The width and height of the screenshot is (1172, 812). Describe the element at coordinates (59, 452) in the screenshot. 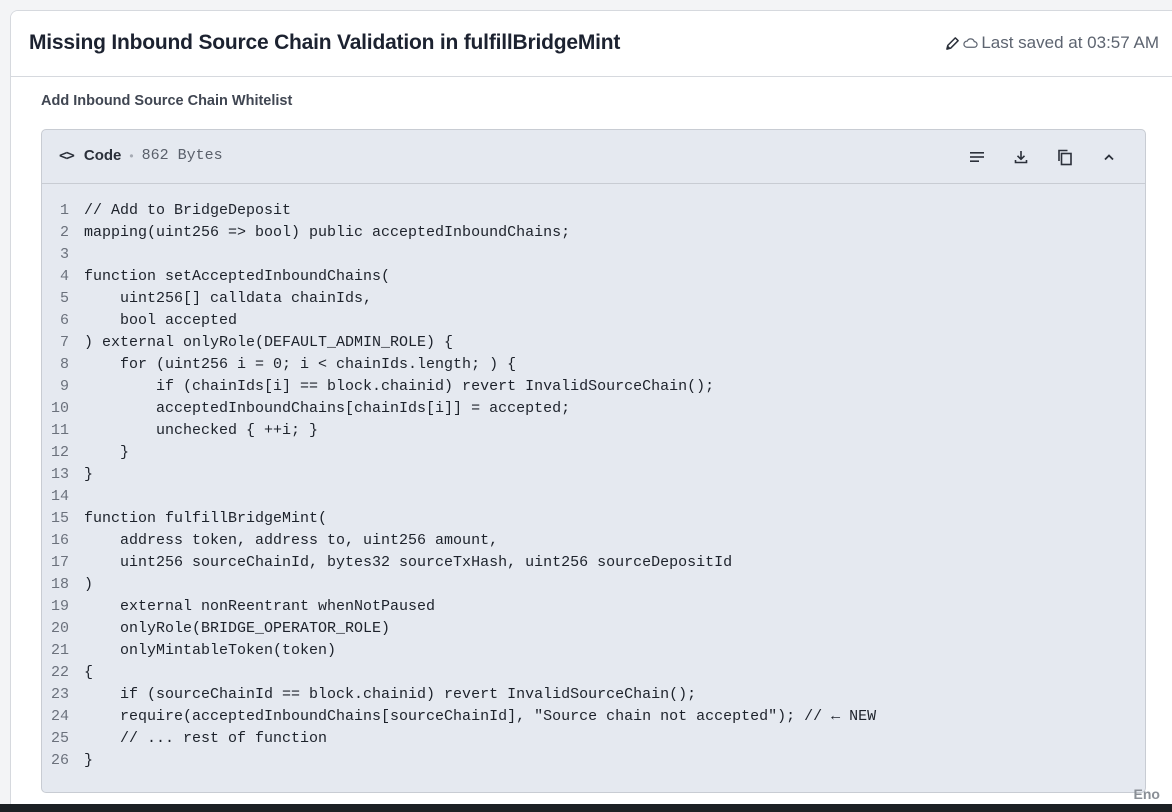

I see `line-number: 12` at that location.